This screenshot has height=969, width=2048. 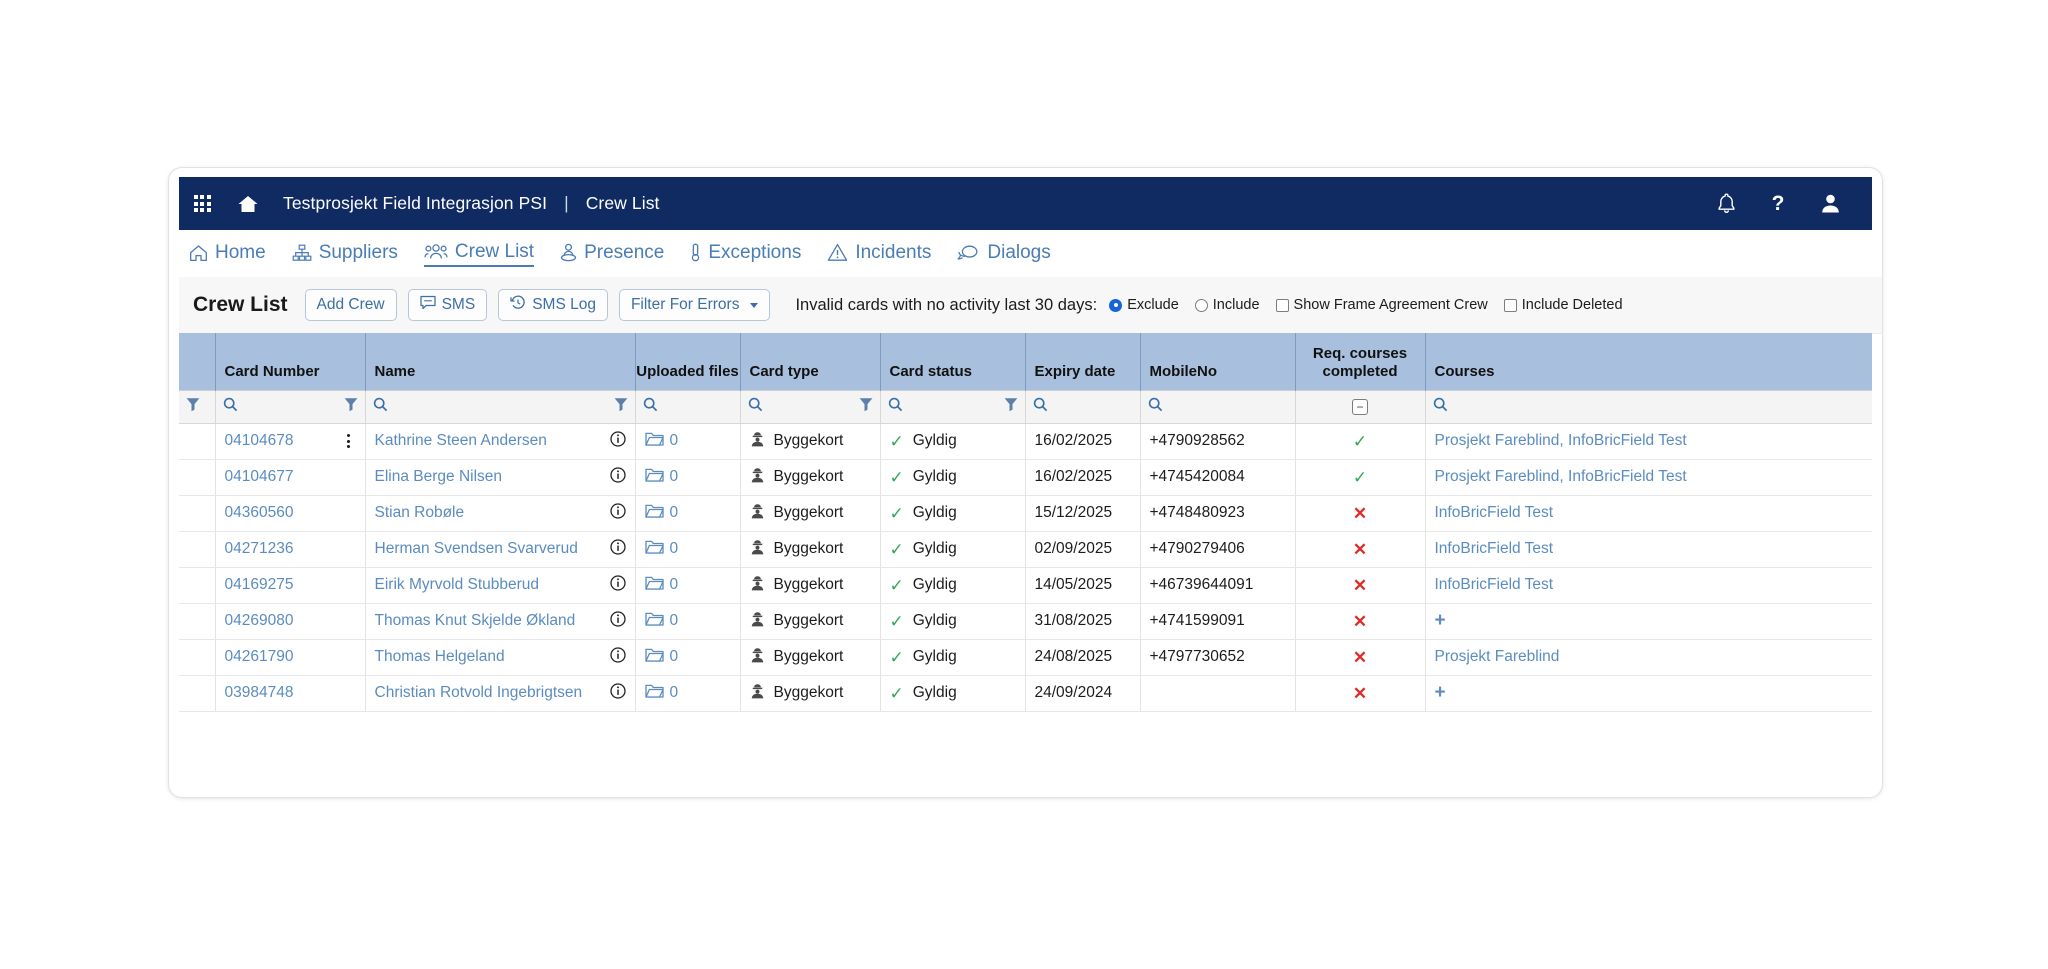 I want to click on crew-name-link: Eirik Myrvold Stubberud, so click(x=457, y=585).